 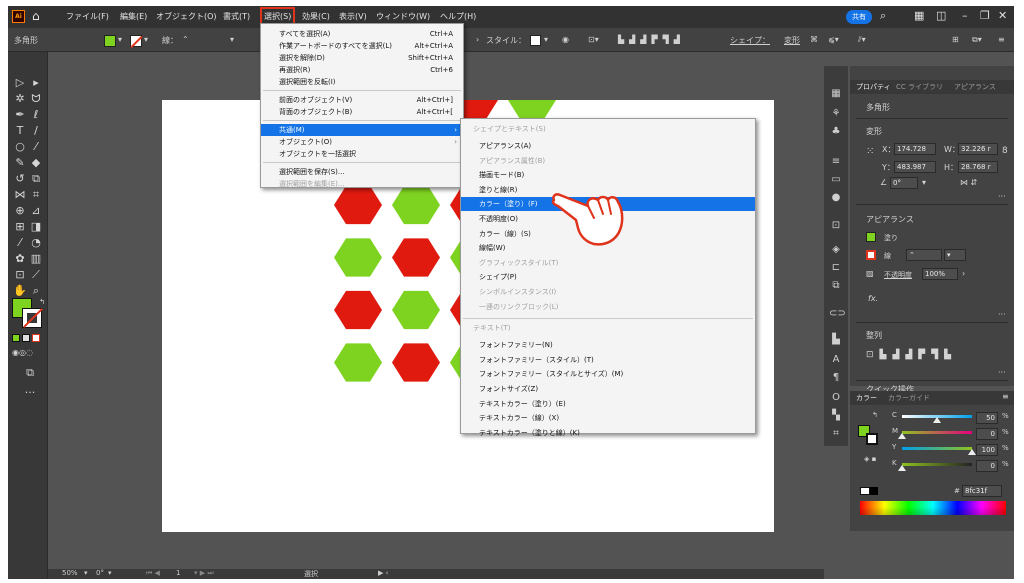 What do you see at coordinates (911, 355) in the screenshot?
I see `align-buttons: ⊡▙▟▟▛▜▙` at bounding box center [911, 355].